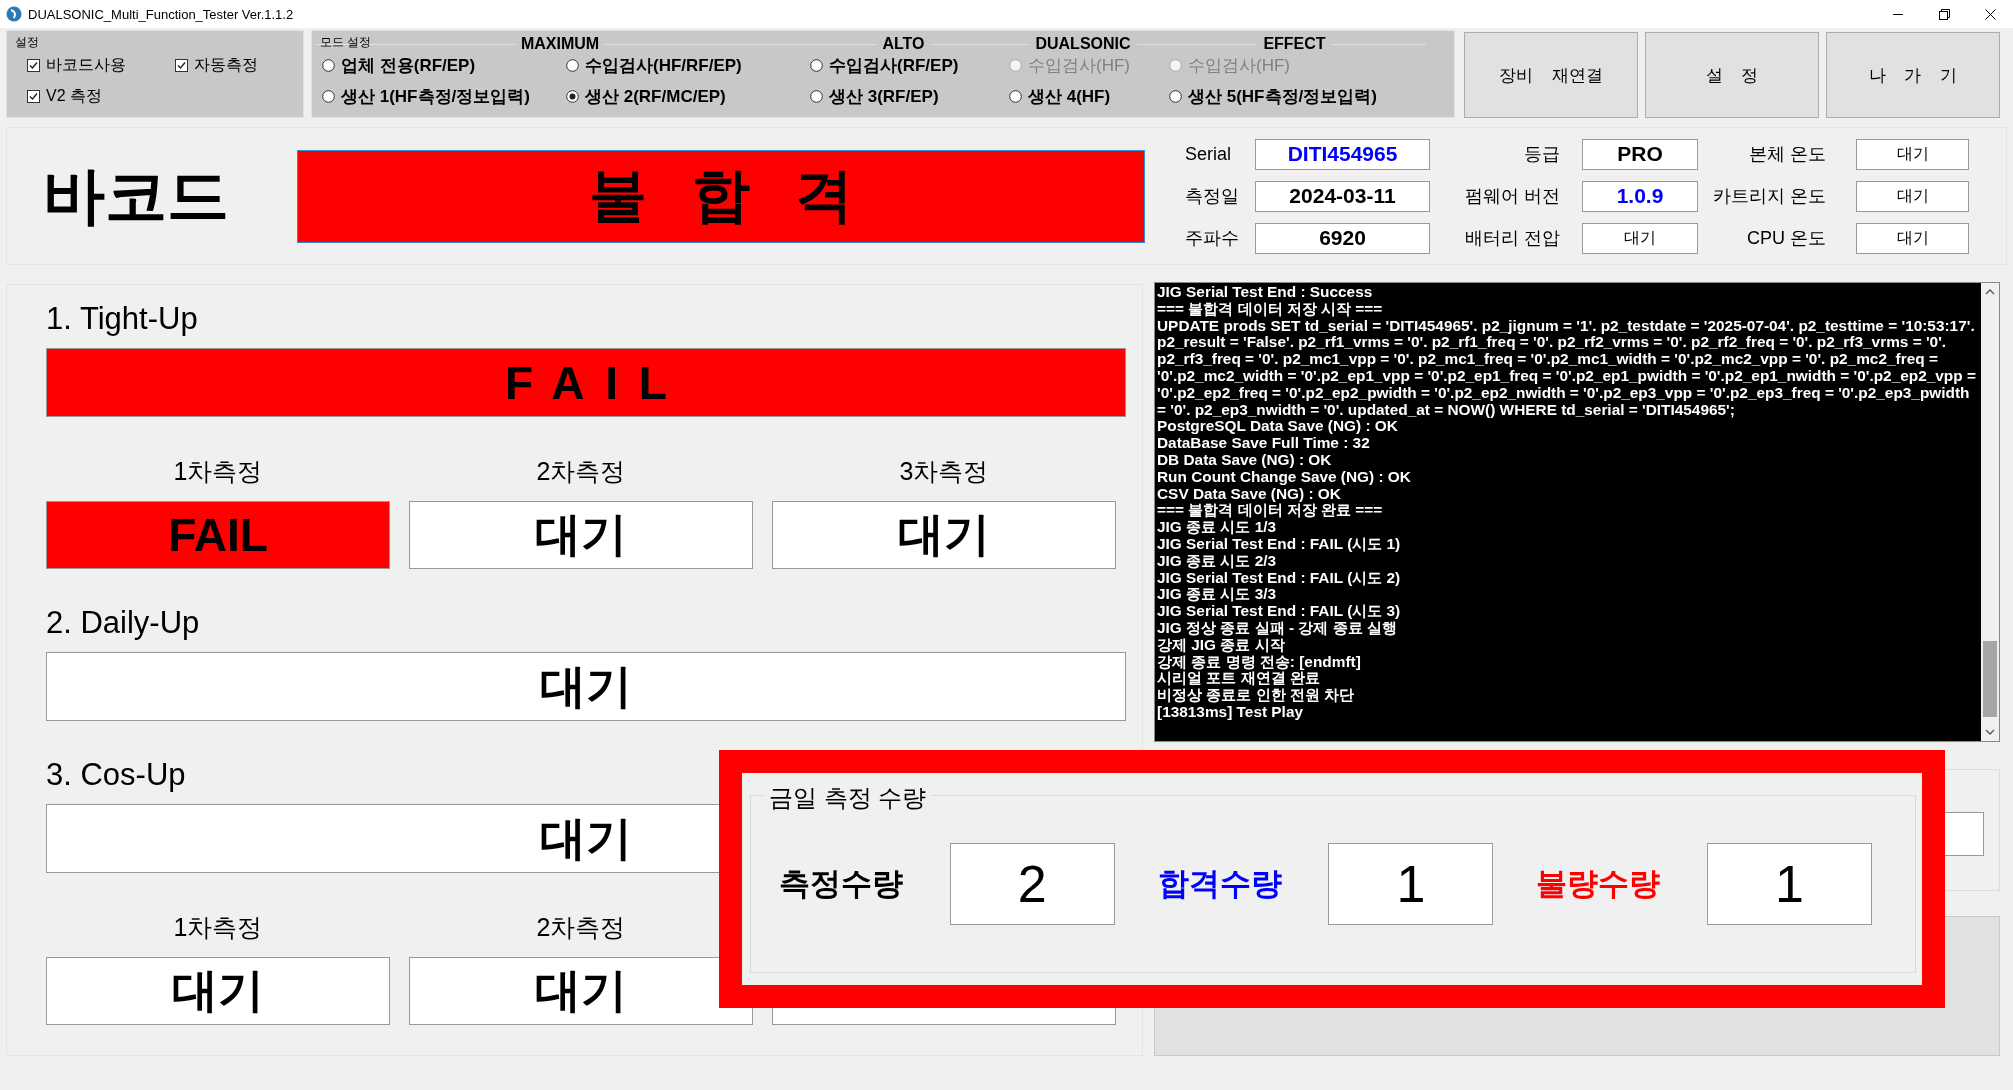  What do you see at coordinates (1217, 561) in the screenshot?
I see `log-line: JIG 종료 시도 2/3` at bounding box center [1217, 561].